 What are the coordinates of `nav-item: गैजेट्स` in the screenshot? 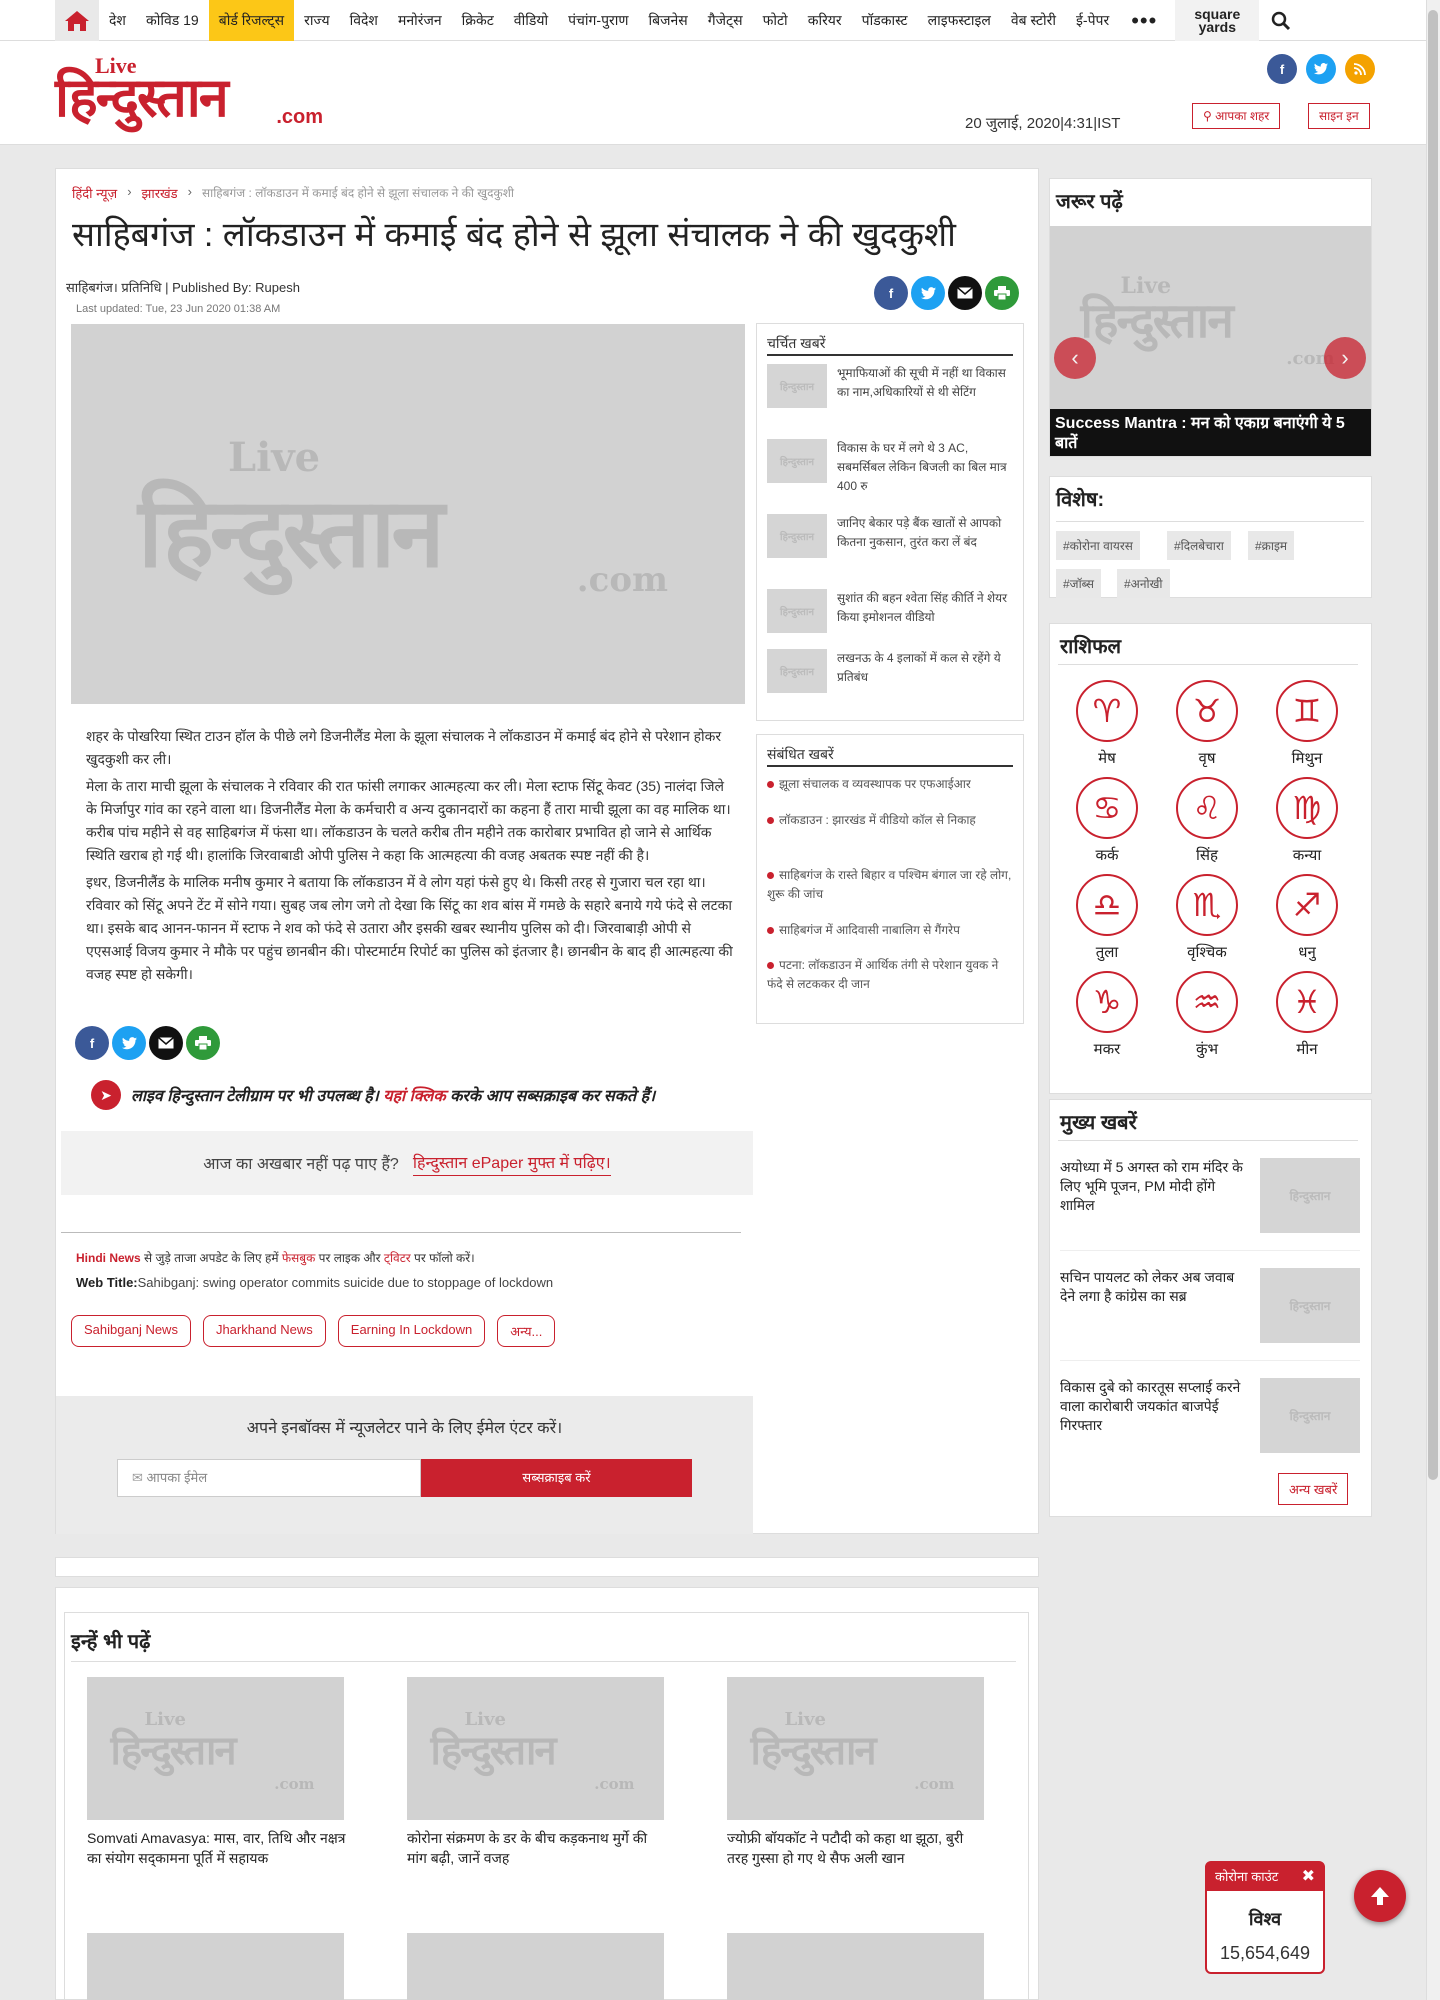 It's located at (725, 20).